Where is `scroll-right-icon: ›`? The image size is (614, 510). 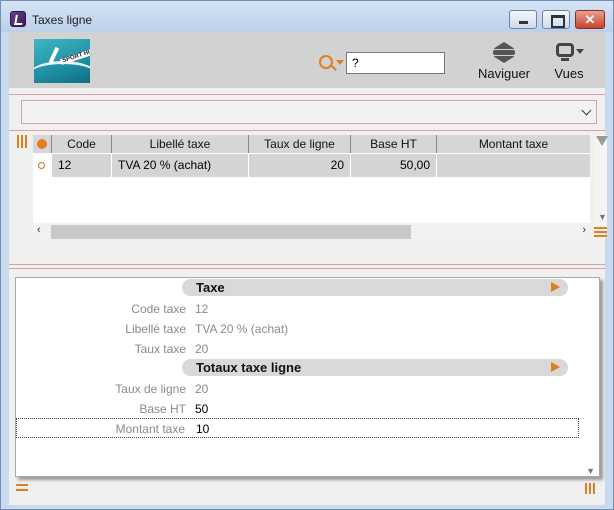
scroll-right-icon: › is located at coordinates (584, 230).